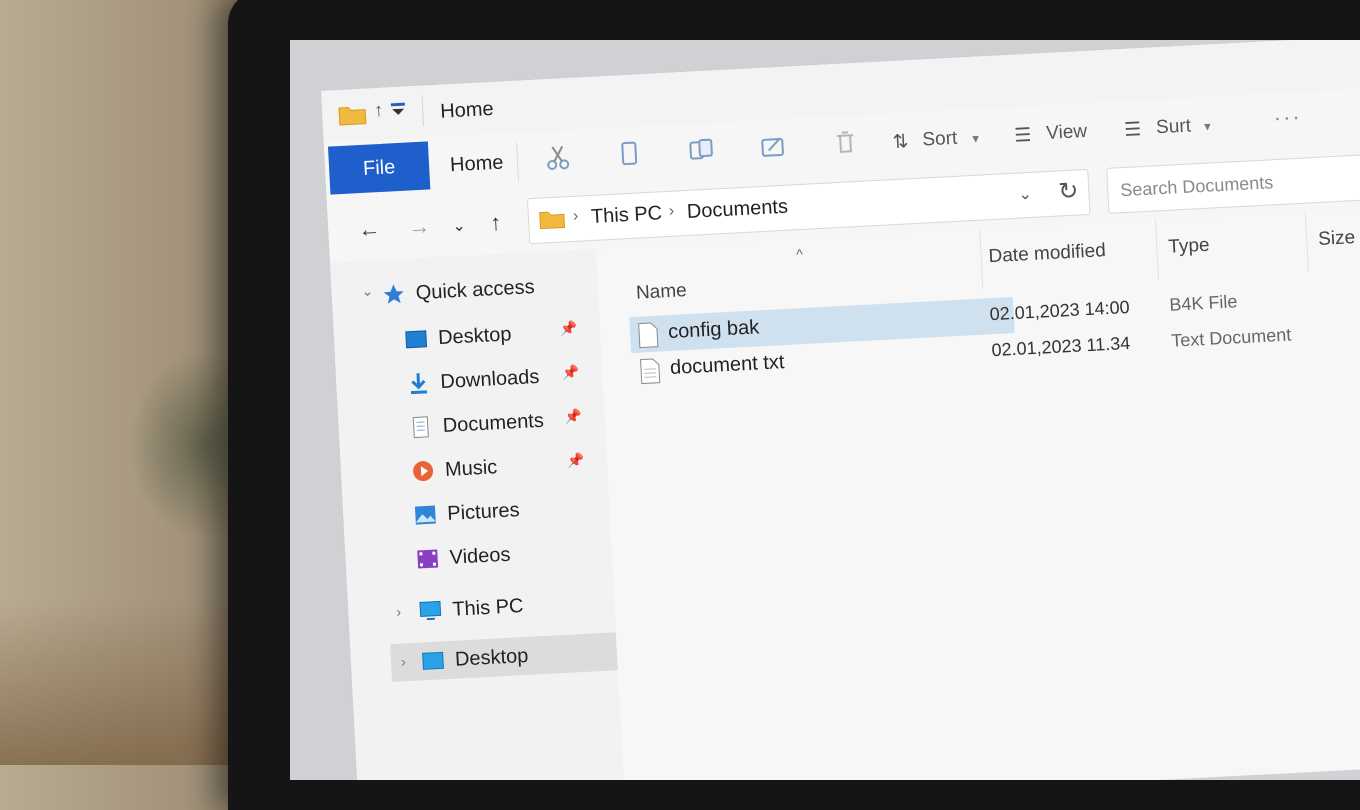 This screenshot has width=1360, height=810. I want to click on column-header-size: Size, so click(1337, 239).